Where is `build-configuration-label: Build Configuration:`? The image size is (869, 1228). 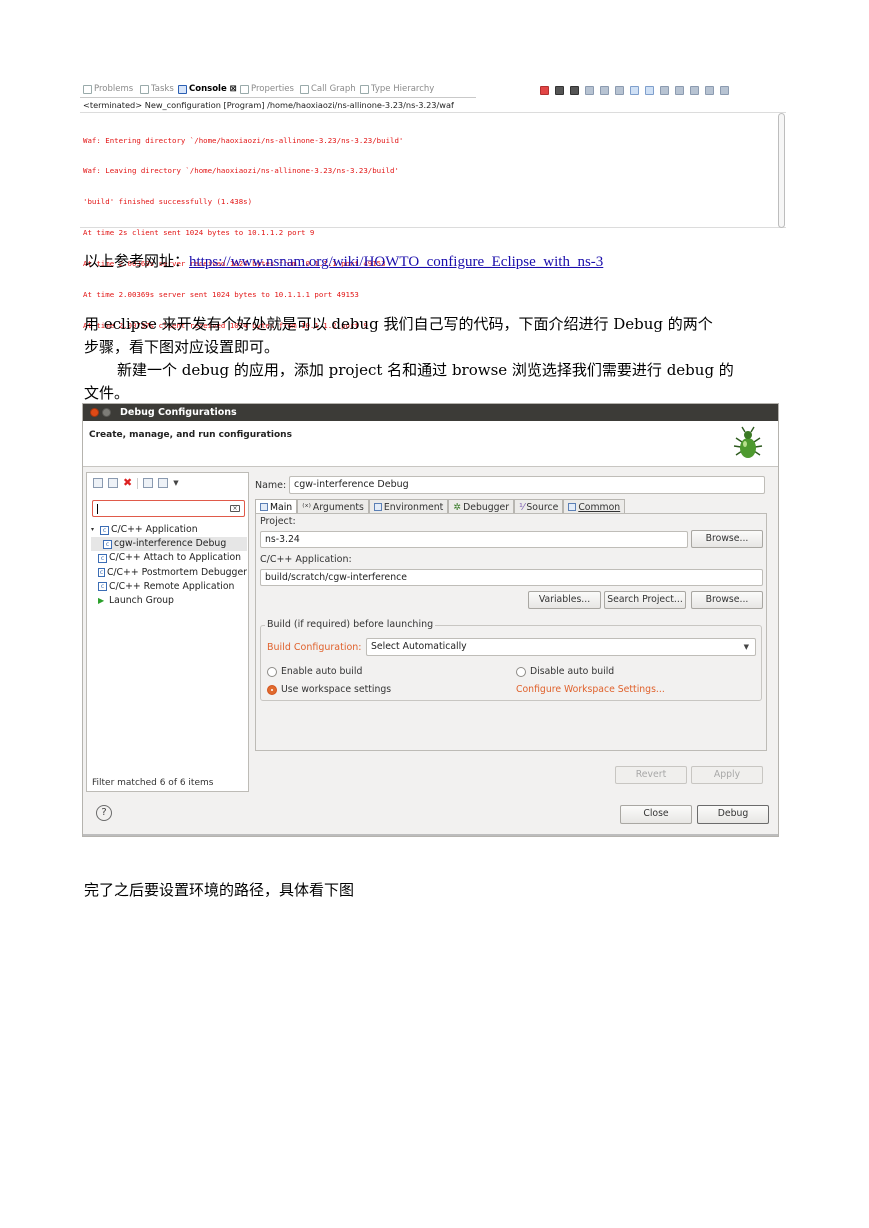 build-configuration-label: Build Configuration: is located at coordinates (314, 647).